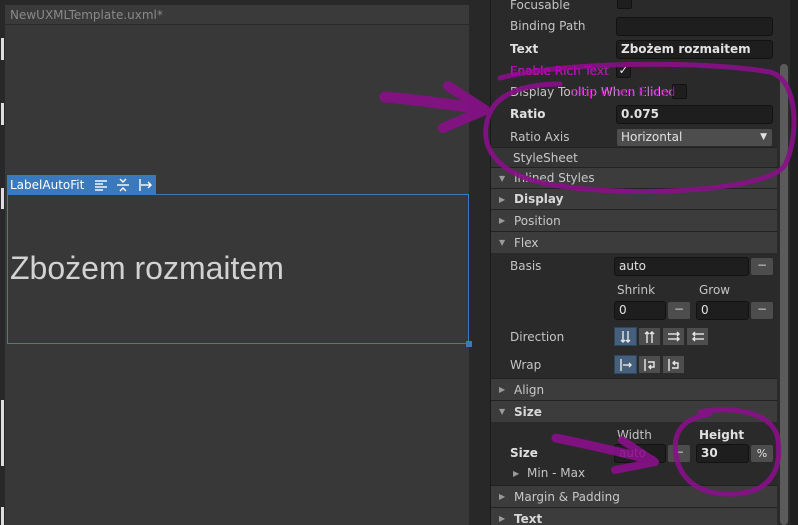 The image size is (798, 525). I want to click on text-section-label: Text, so click(528, 518).